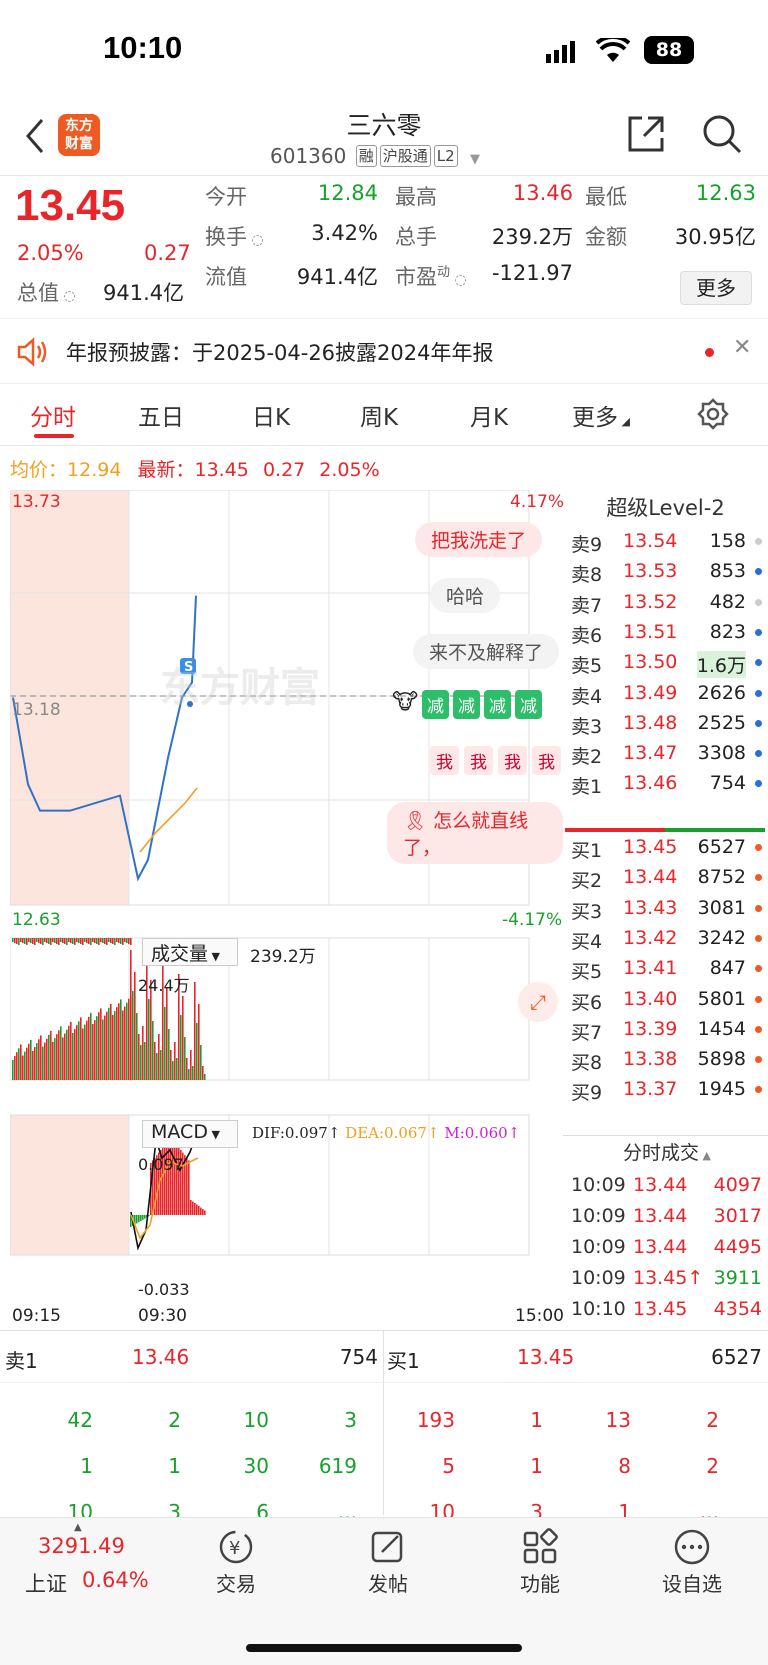  I want to click on stat-value: 30.95亿, so click(715, 237).